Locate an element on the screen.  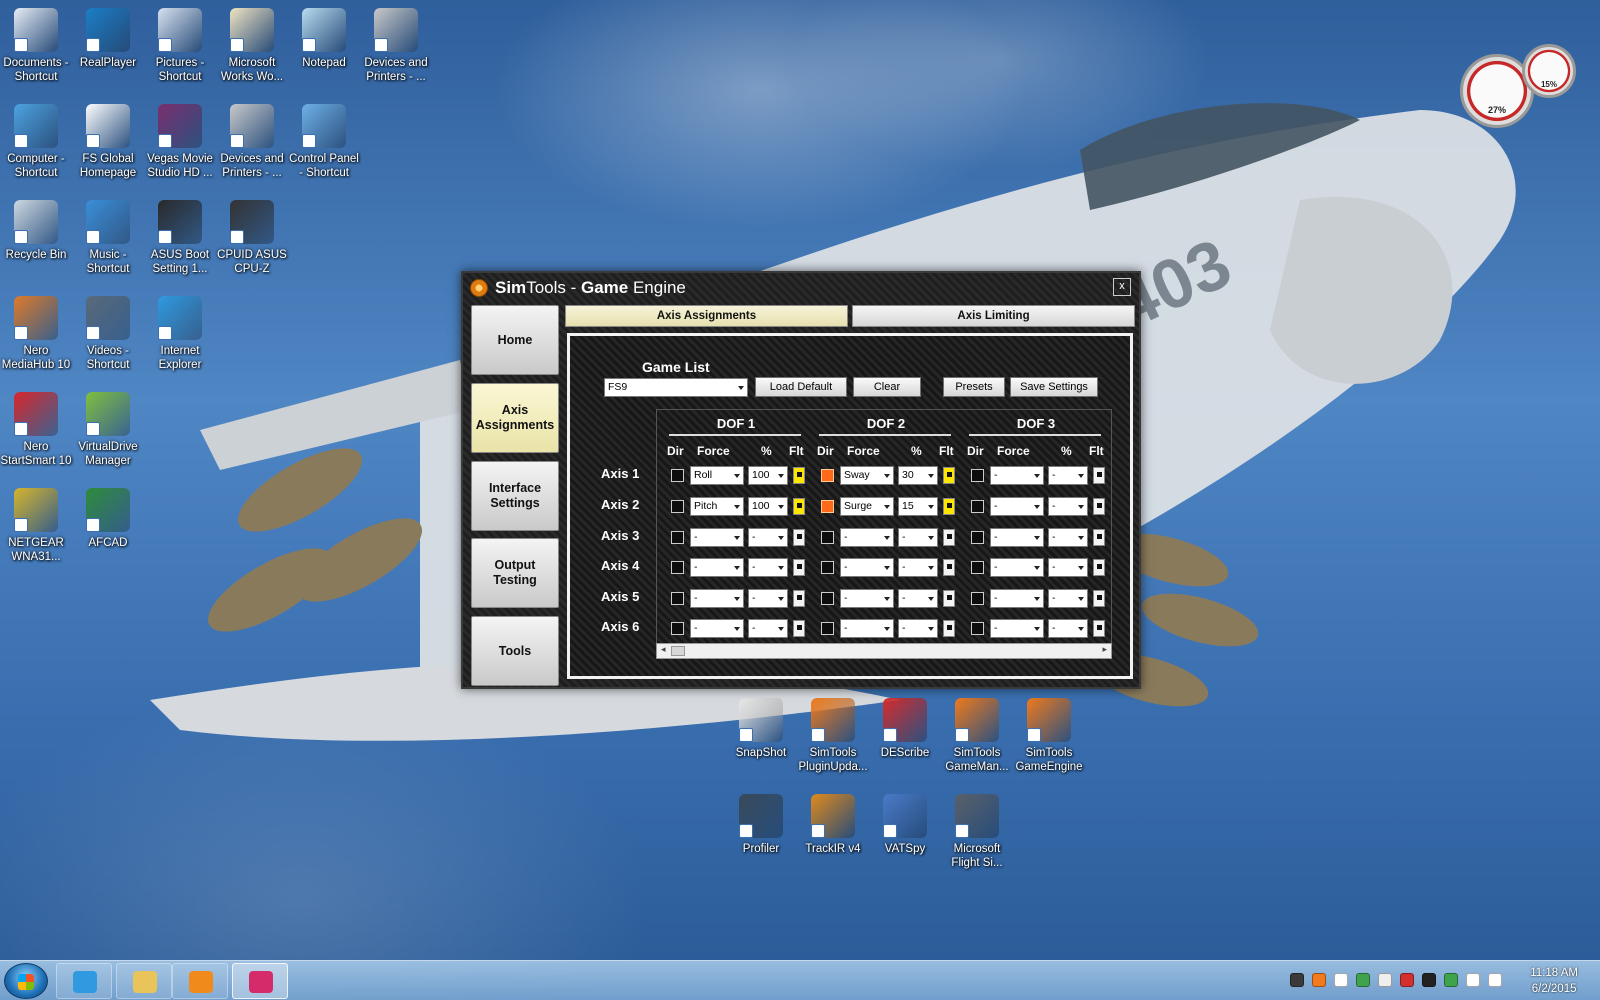
antivirus-tray-icon is located at coordinates (1429, 980).